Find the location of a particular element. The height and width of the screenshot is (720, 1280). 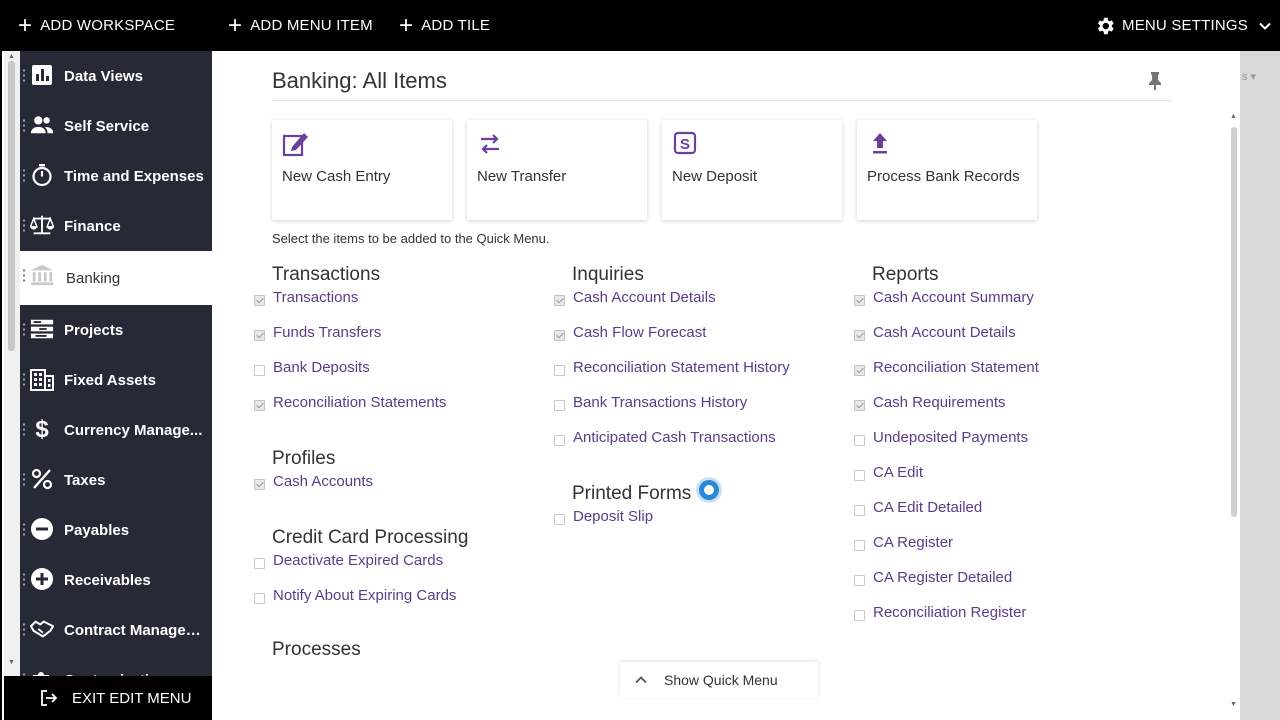

tile-new-deposit: S New Deposit is located at coordinates (752, 170).